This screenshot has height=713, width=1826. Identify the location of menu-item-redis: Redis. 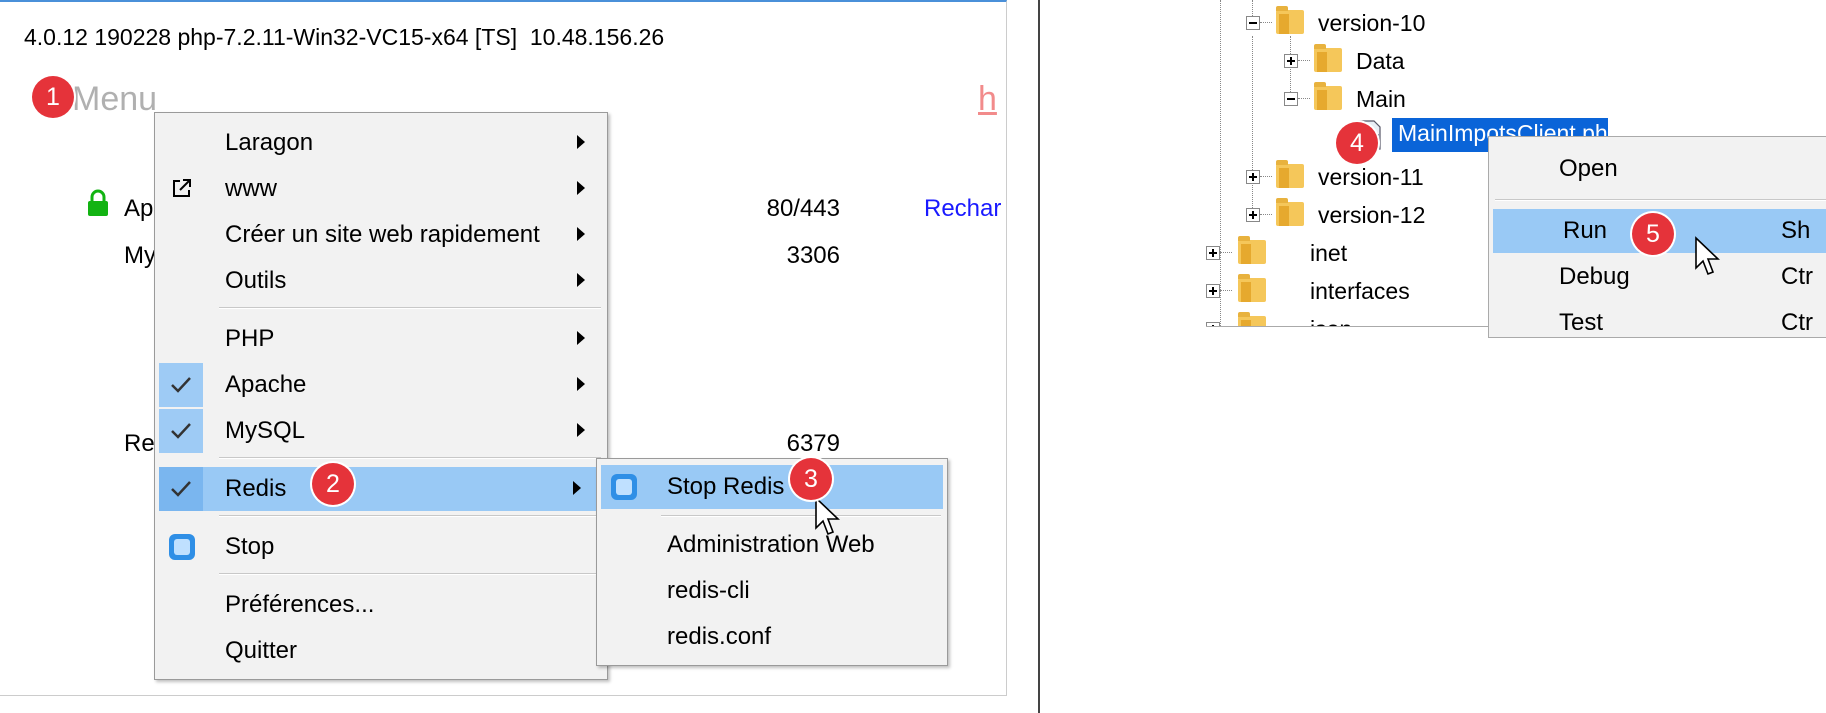
(381, 489).